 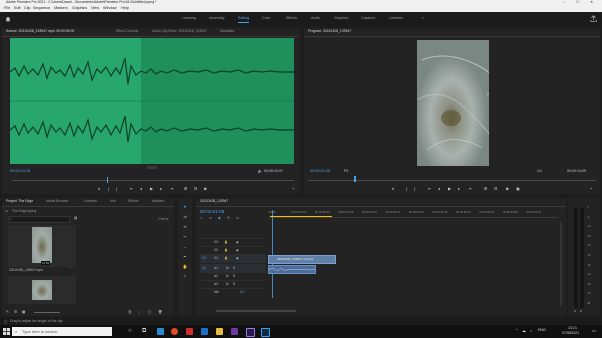 What do you see at coordinates (160, 312) in the screenshot?
I see `trash-icon: 🗑` at bounding box center [160, 312].